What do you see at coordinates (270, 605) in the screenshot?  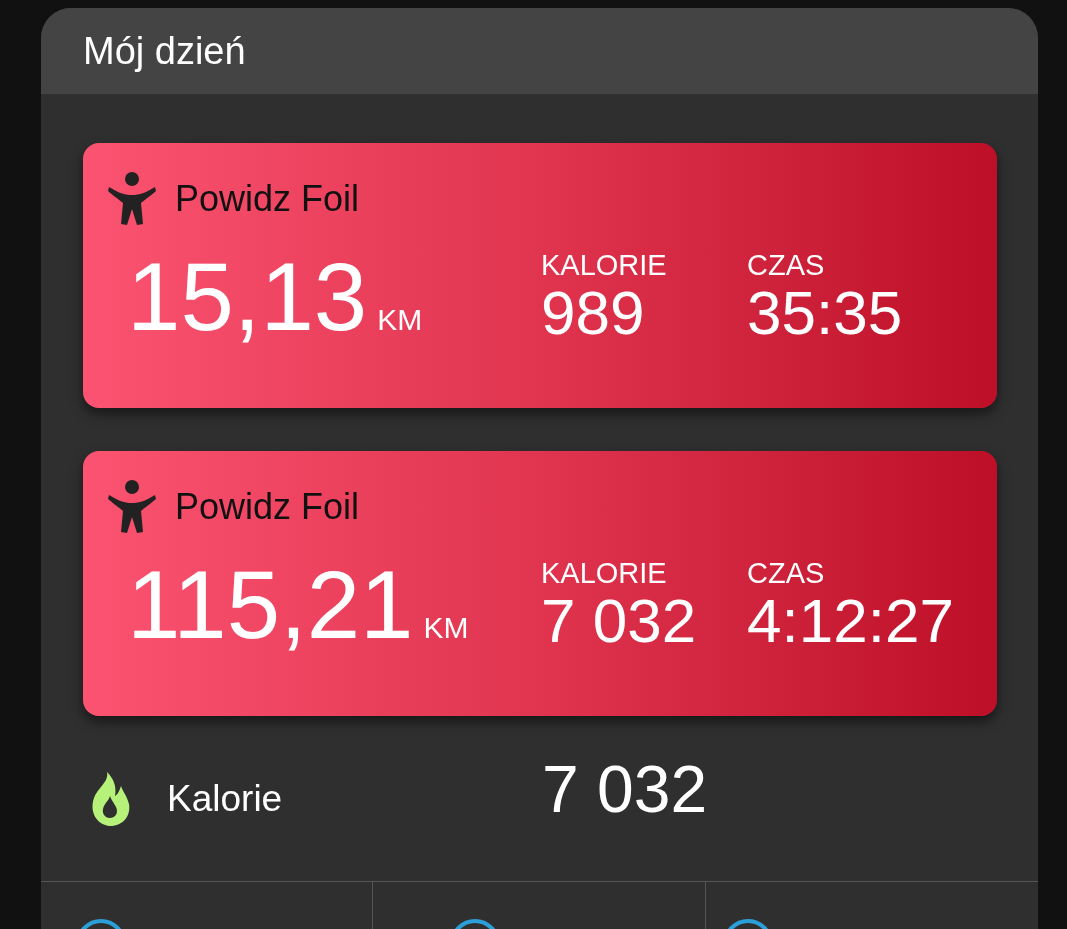 I see `distance-value: 115,21` at bounding box center [270, 605].